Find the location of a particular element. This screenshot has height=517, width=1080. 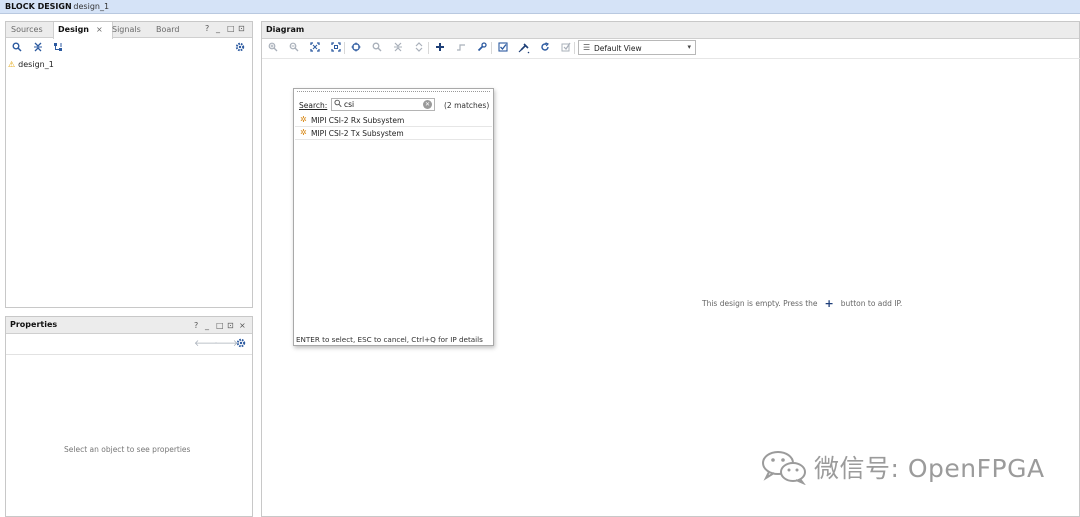

wechat-icon is located at coordinates (784, 468).